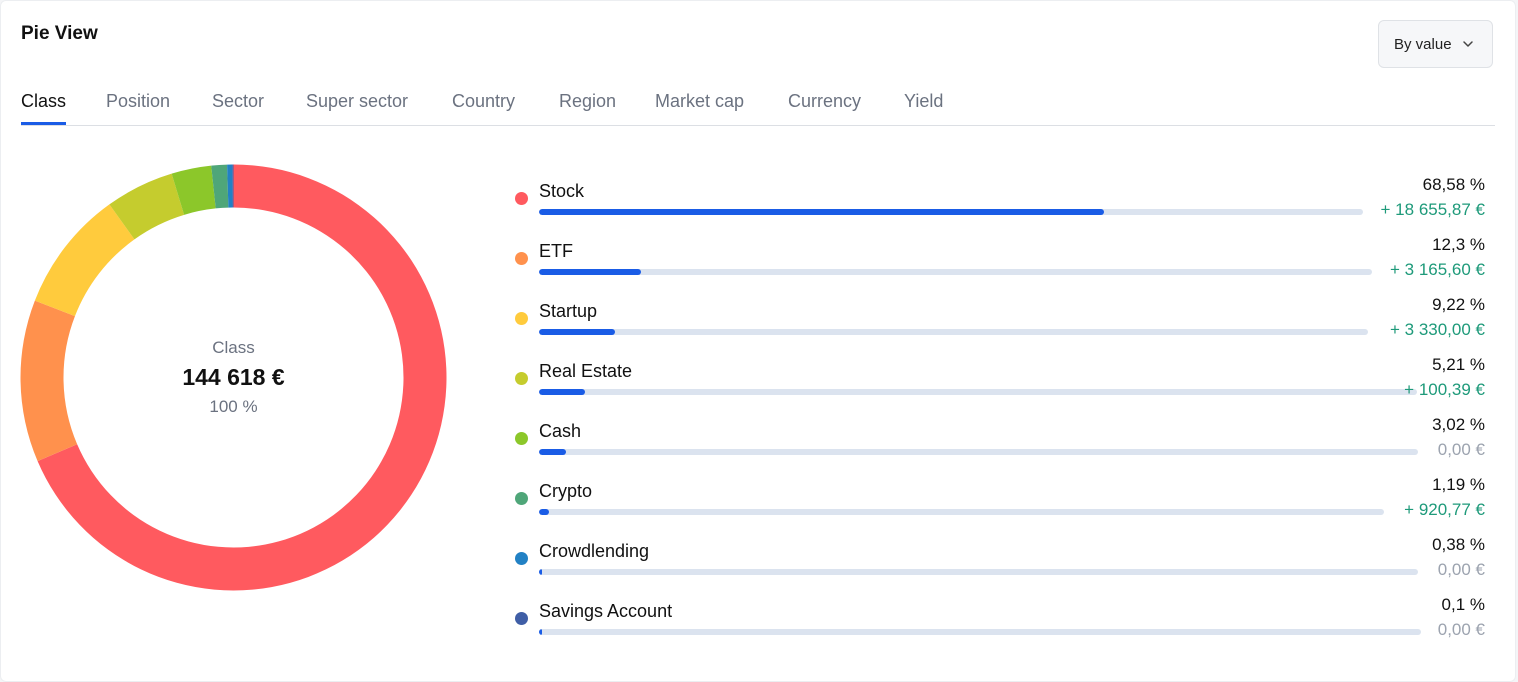 The height and width of the screenshot is (682, 1518). What do you see at coordinates (924, 108) in the screenshot?
I see `tab-yield: Yield` at bounding box center [924, 108].